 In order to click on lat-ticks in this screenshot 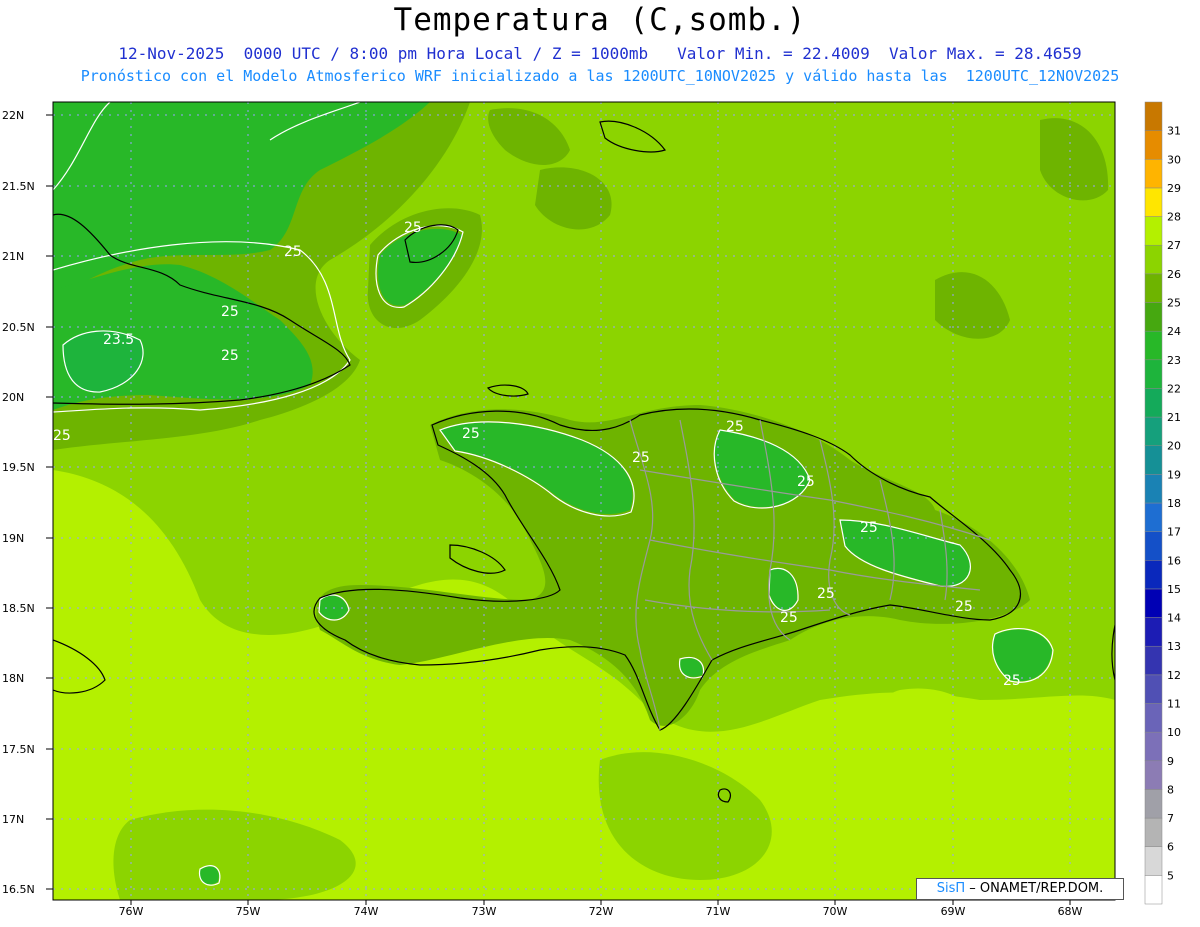, I will do `click(49, 502)`.